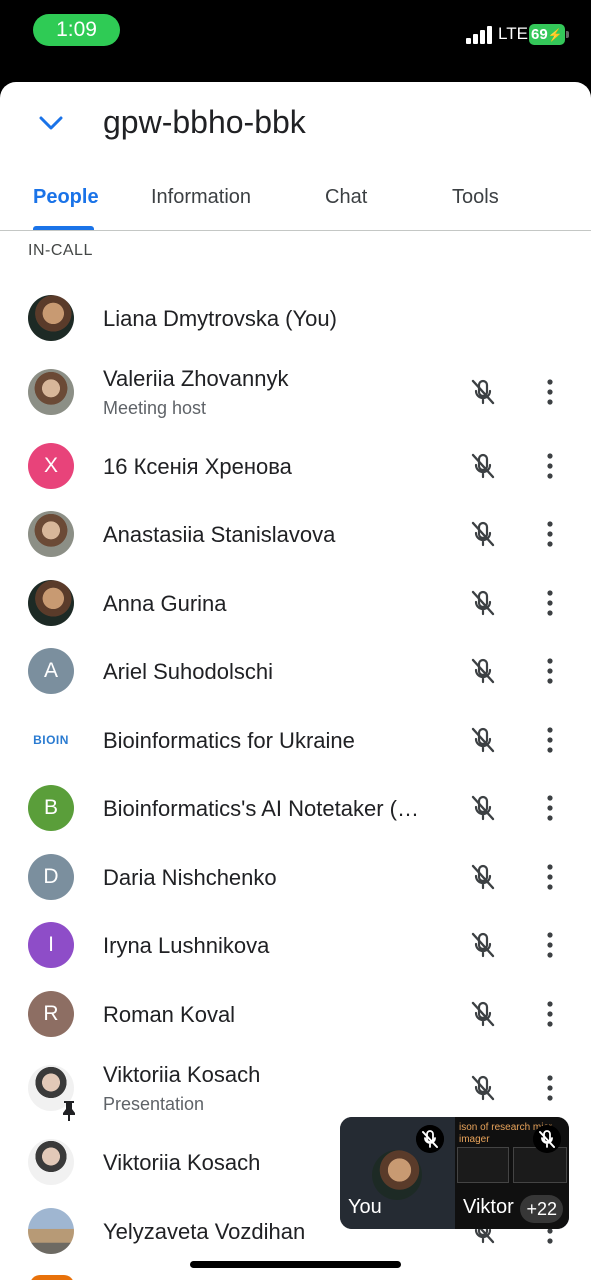 This screenshot has width=591, height=1280. Describe the element at coordinates (513, 33) in the screenshot. I see `network-type: LTE` at that location.